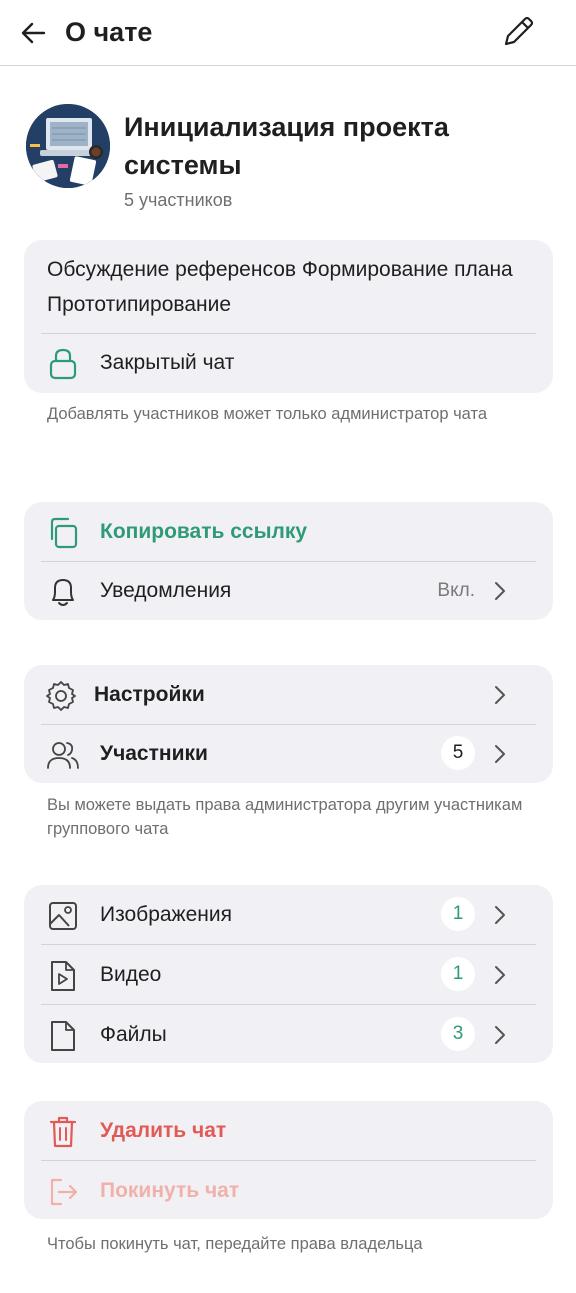 The width and height of the screenshot is (576, 1293). What do you see at coordinates (63, 1036) in the screenshot?
I see `file-icon` at bounding box center [63, 1036].